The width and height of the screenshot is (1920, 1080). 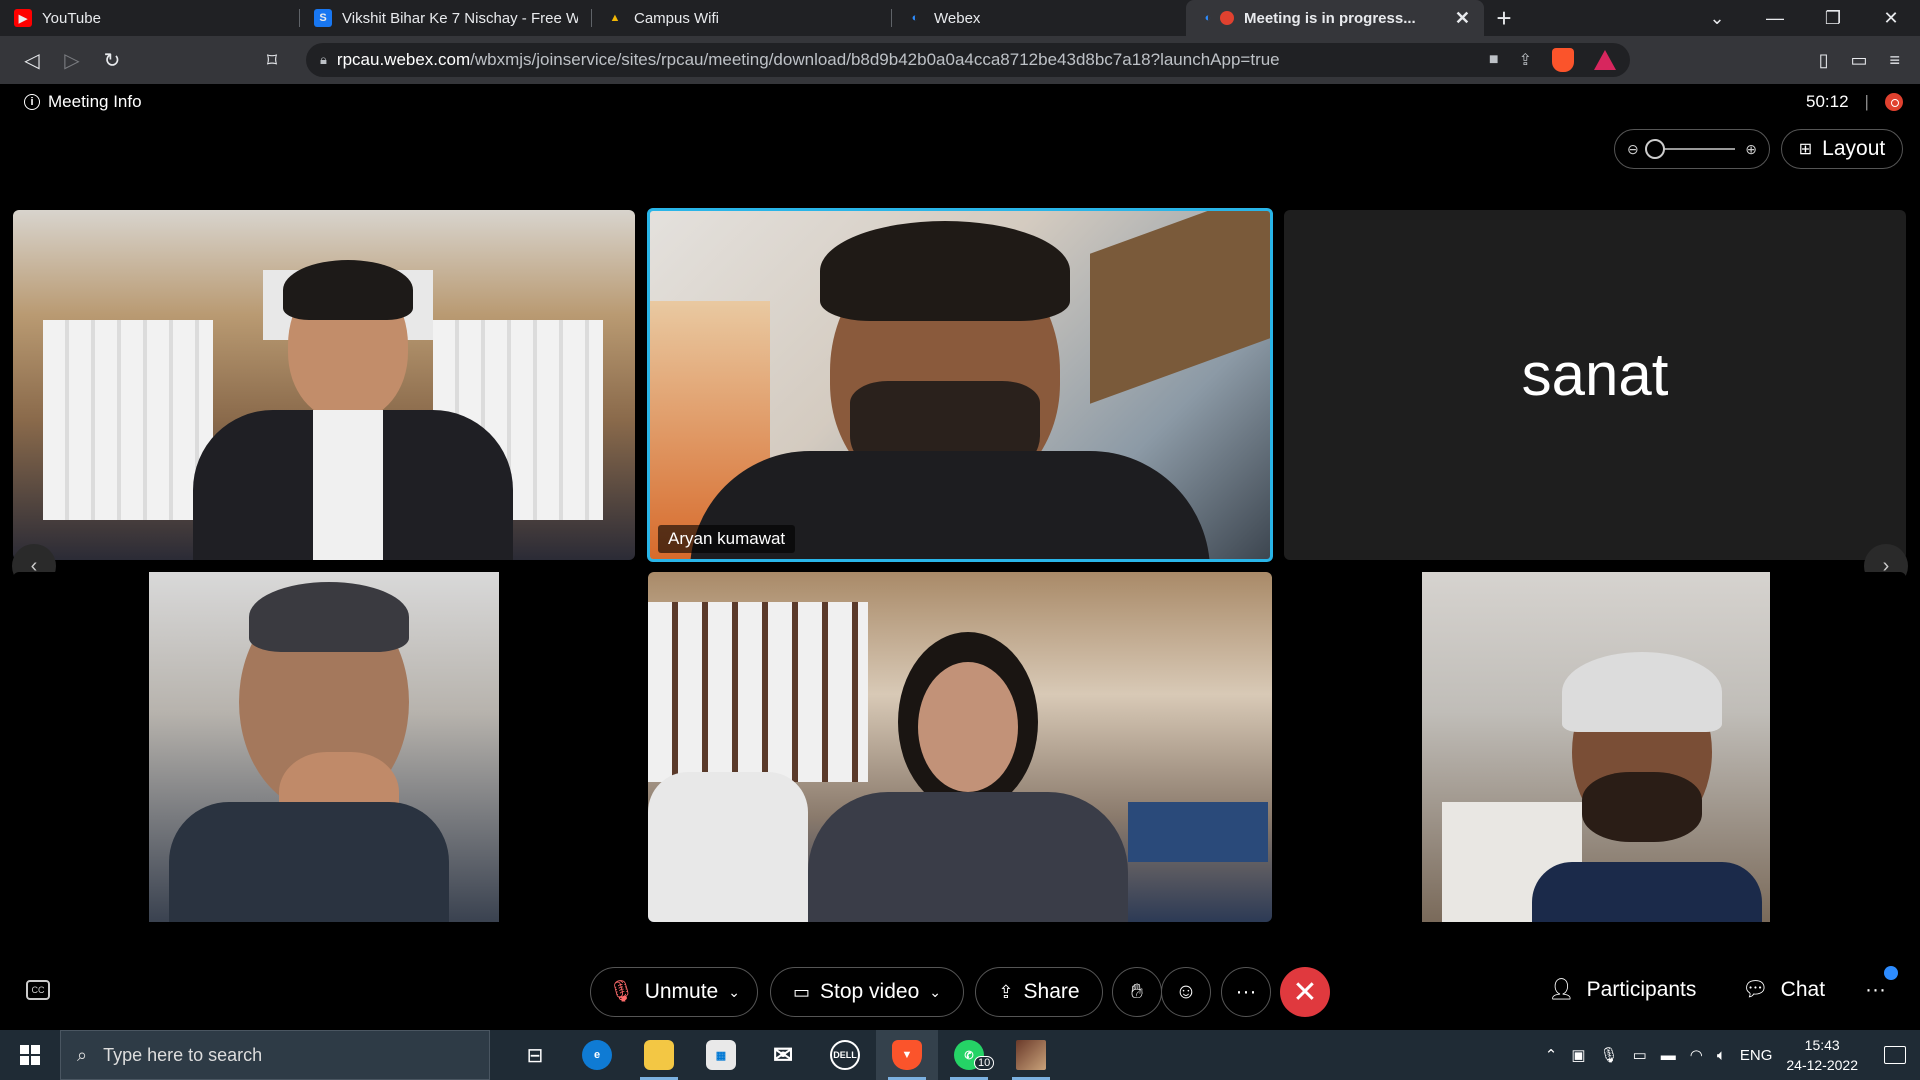 I want to click on store-icon: ▦, so click(x=721, y=1055).